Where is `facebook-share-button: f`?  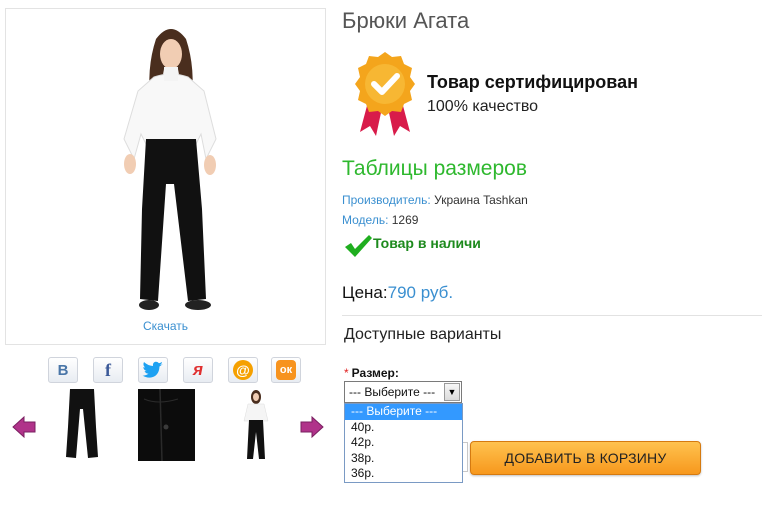 facebook-share-button: f is located at coordinates (108, 370).